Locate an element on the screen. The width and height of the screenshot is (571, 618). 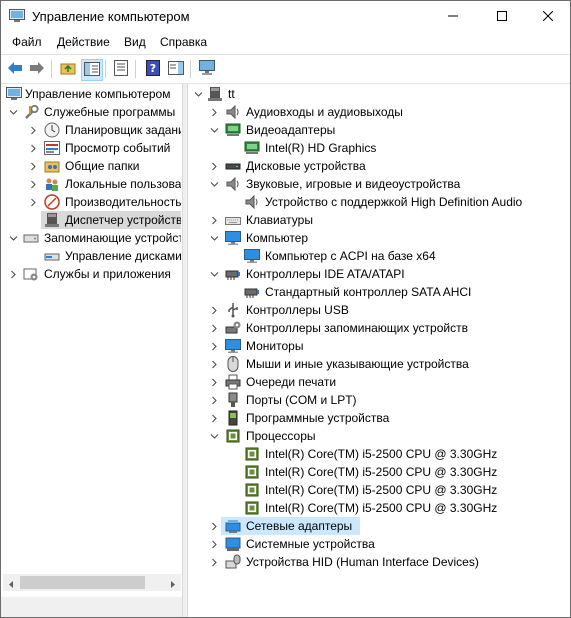
device-category: Контроллеры USB is located at coordinates (289, 310).